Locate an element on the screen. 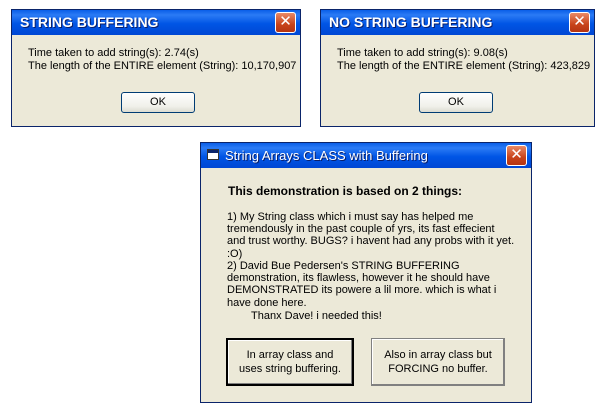 This screenshot has width=607, height=408. dialog-title: STRING BUFFERING is located at coordinates (89, 22).